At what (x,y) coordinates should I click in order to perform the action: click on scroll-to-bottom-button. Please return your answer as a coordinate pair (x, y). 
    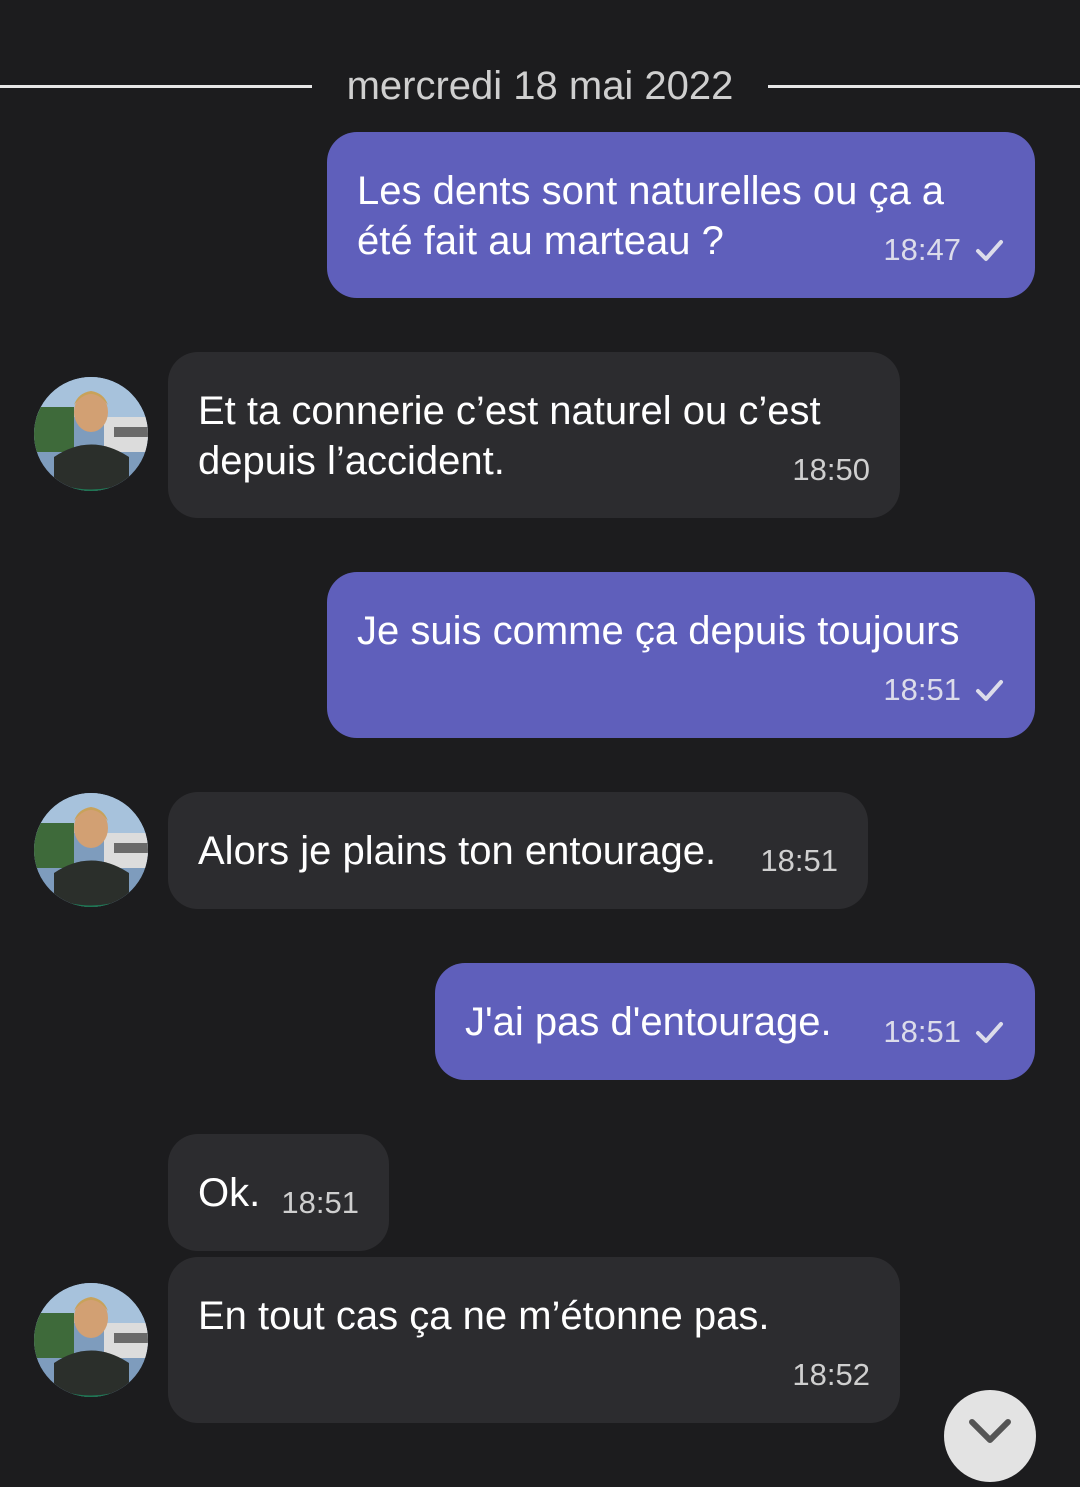
    Looking at the image, I should click on (990, 1436).